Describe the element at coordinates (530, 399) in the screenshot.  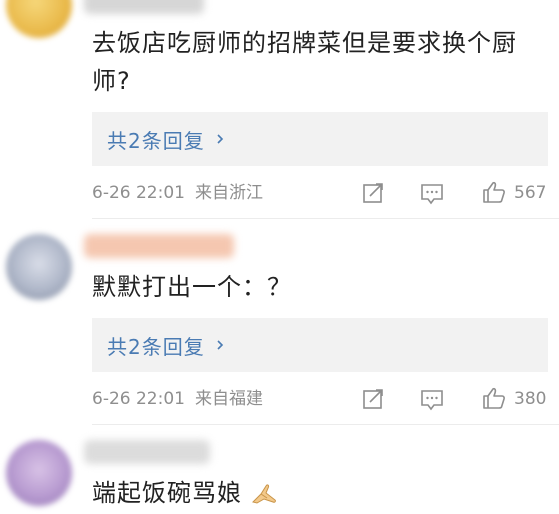
I see `like-count: 380` at that location.